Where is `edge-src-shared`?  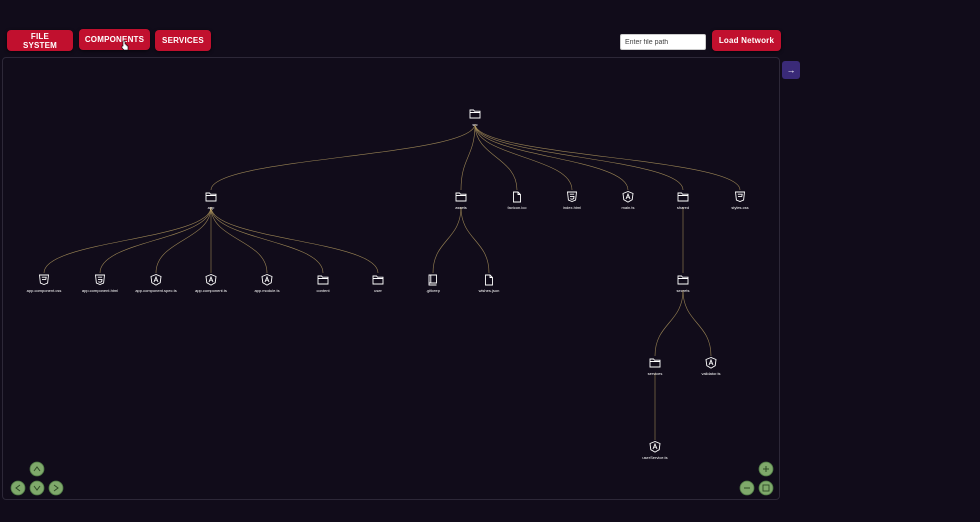
edge-src-shared is located at coordinates (579, 157).